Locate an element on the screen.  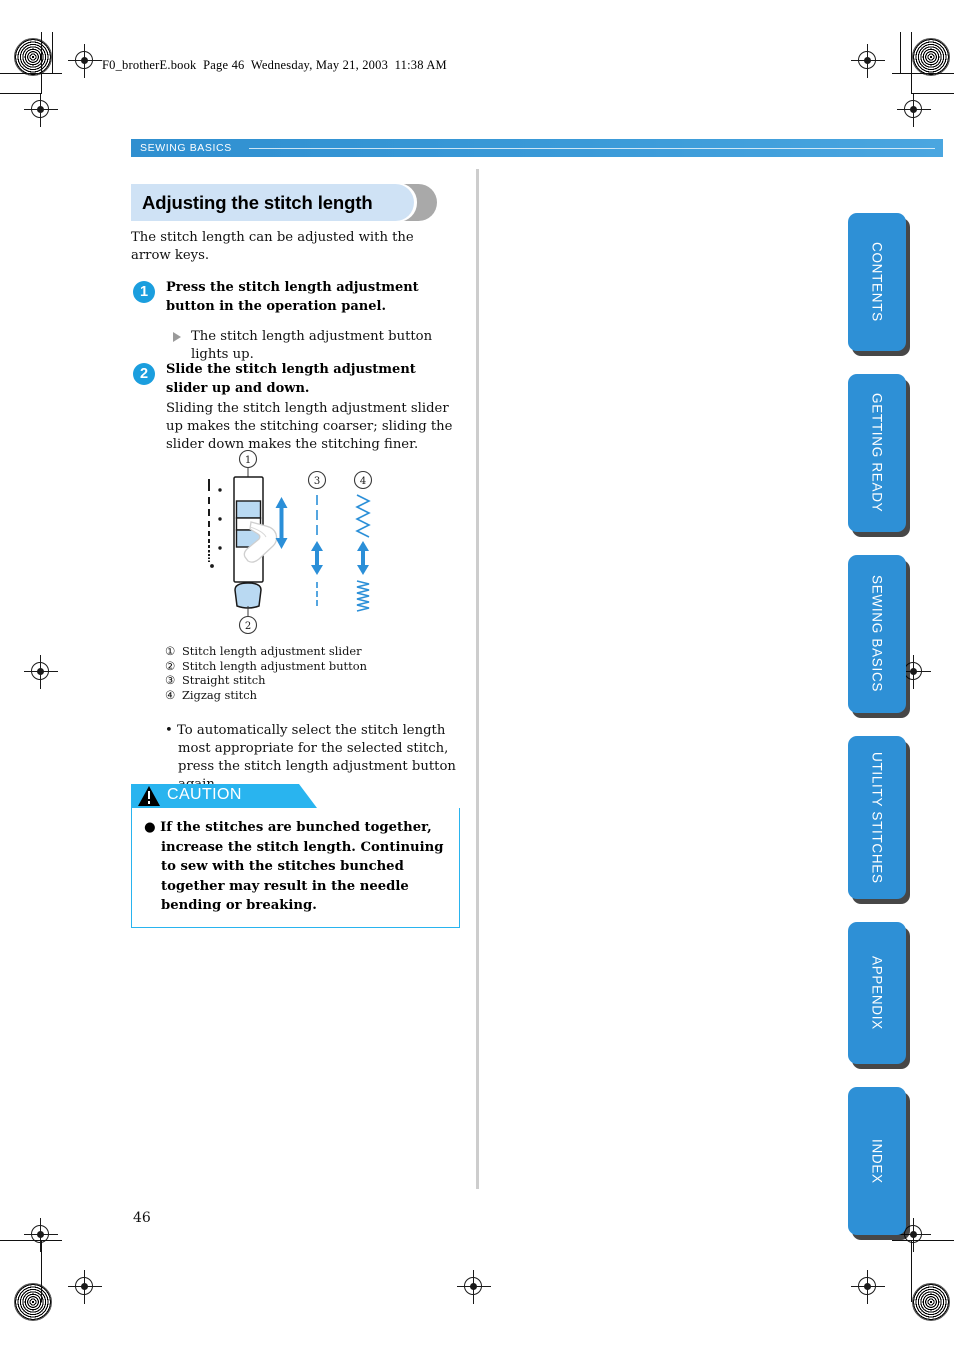
registration-mark-right-upper is located at coordinates (914, 110).